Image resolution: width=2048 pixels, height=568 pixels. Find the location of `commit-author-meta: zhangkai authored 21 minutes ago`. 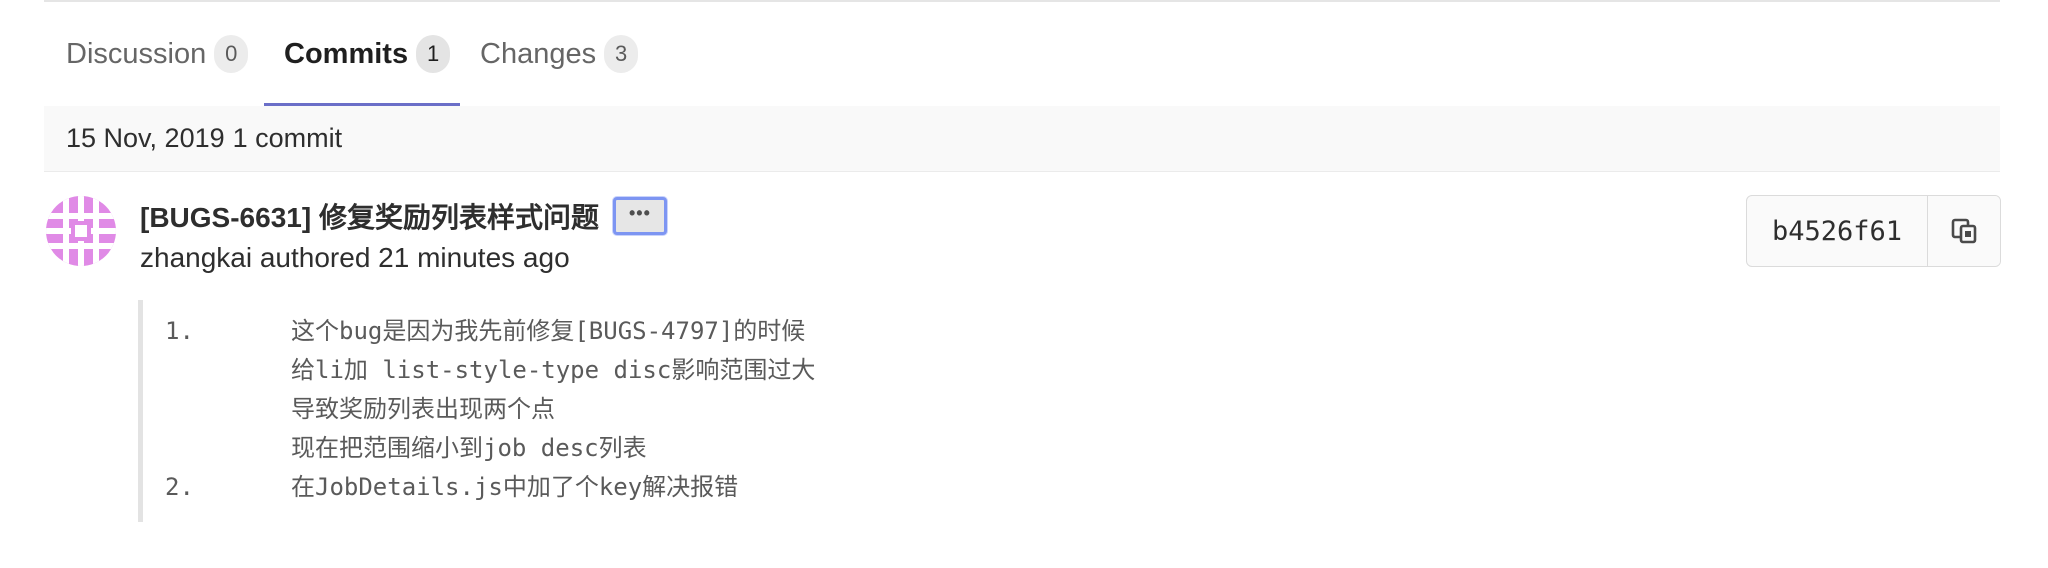

commit-author-meta: zhangkai authored 21 minutes ago is located at coordinates (355, 257).